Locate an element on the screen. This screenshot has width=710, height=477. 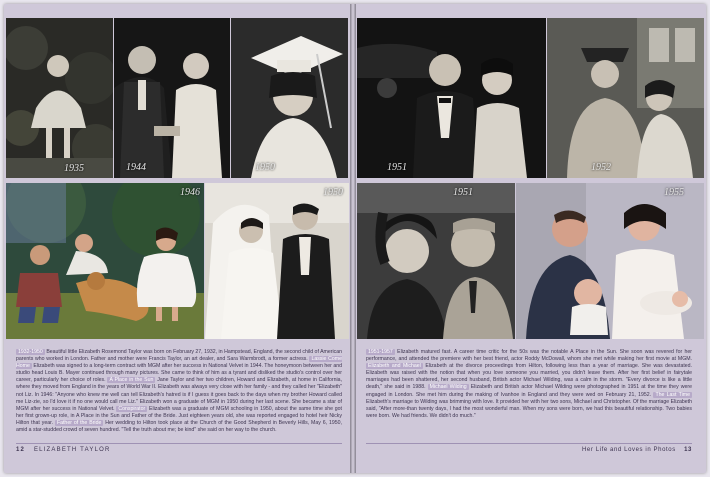
photo-1951-close-image is located at coordinates (436, 261).